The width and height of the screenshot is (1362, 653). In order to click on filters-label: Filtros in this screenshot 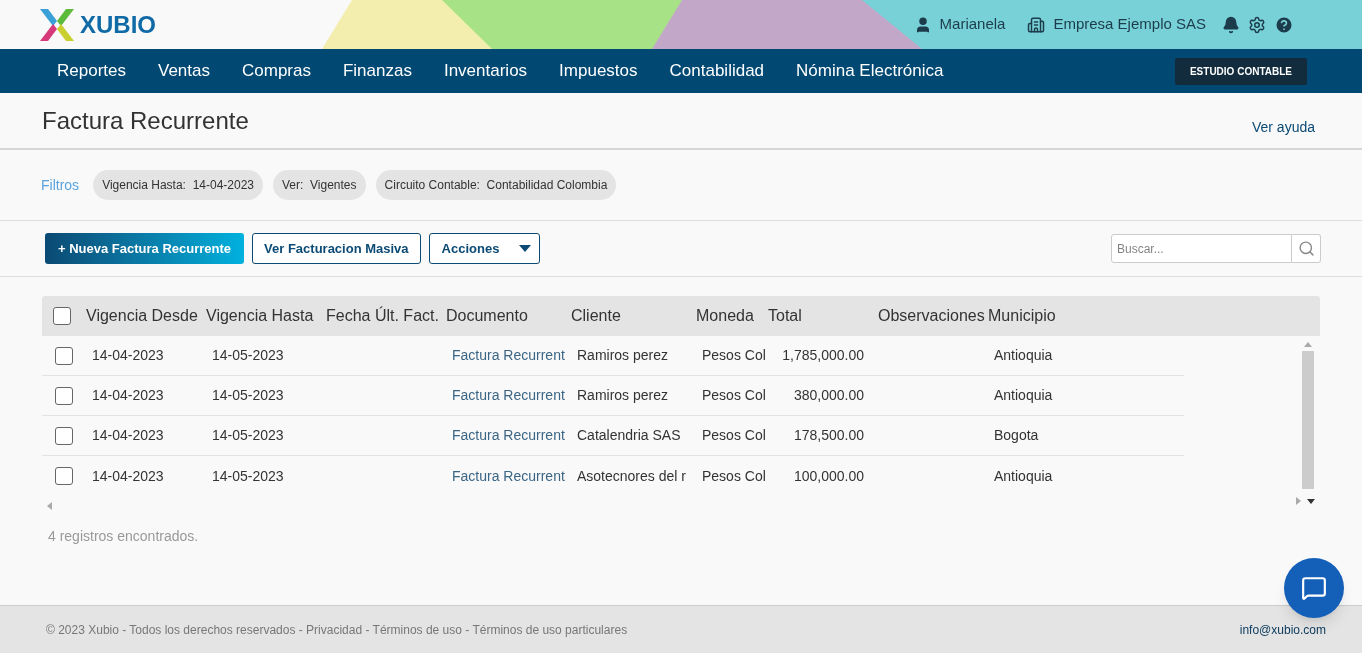, I will do `click(60, 185)`.